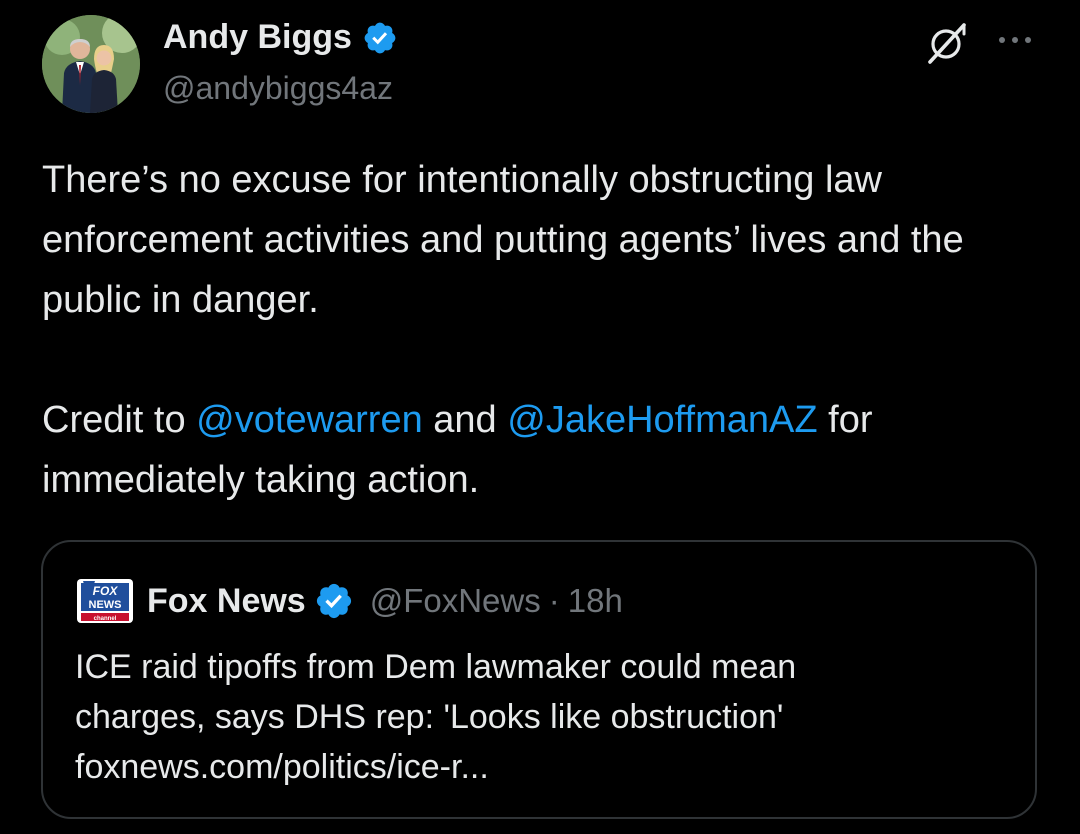  Describe the element at coordinates (309, 420) in the screenshot. I see `mention-votewarren: @votewarren` at that location.